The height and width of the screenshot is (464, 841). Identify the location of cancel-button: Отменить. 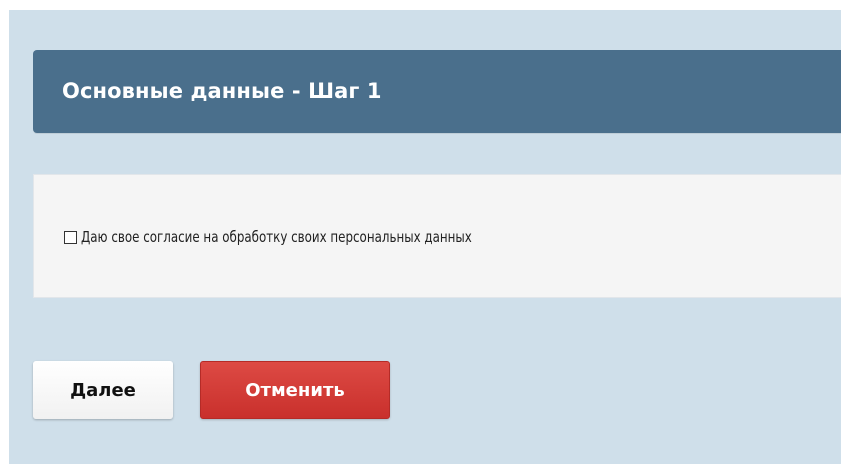
(295, 390).